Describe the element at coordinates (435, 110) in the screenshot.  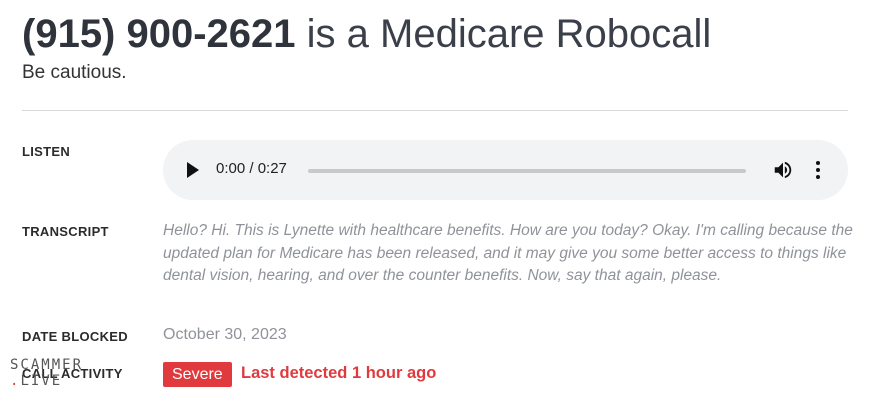
I see `divider` at that location.